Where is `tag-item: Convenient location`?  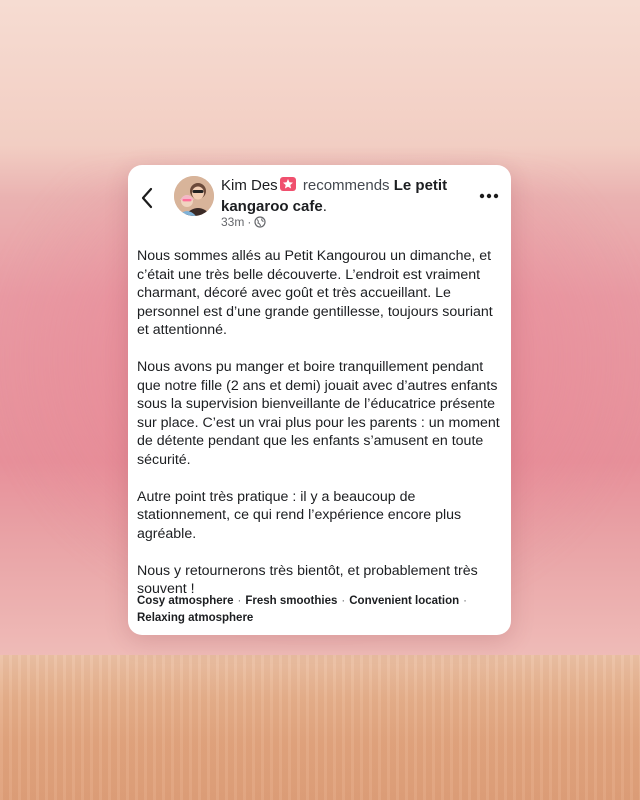
tag-item: Convenient location is located at coordinates (404, 601).